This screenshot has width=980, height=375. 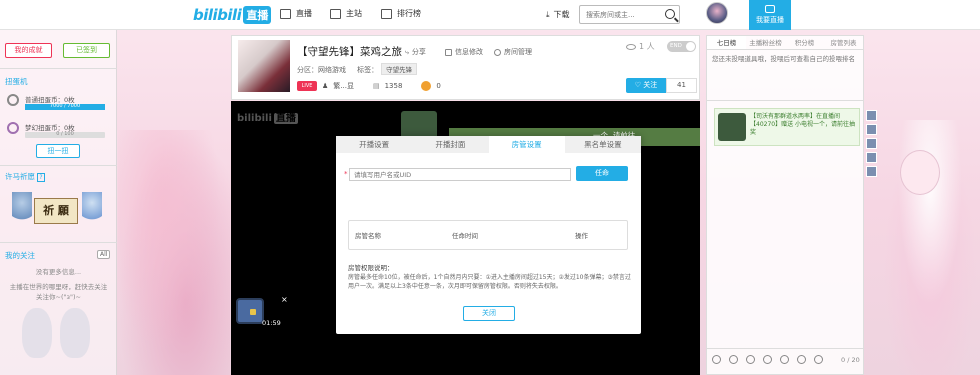 I want to click on chat-toolbar, so click(x=767, y=359).